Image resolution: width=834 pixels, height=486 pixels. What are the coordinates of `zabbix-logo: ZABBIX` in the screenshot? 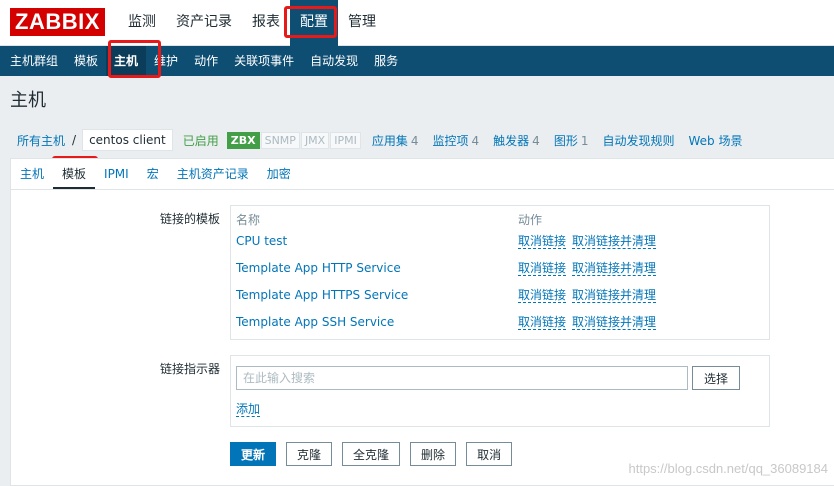 It's located at (57, 22).